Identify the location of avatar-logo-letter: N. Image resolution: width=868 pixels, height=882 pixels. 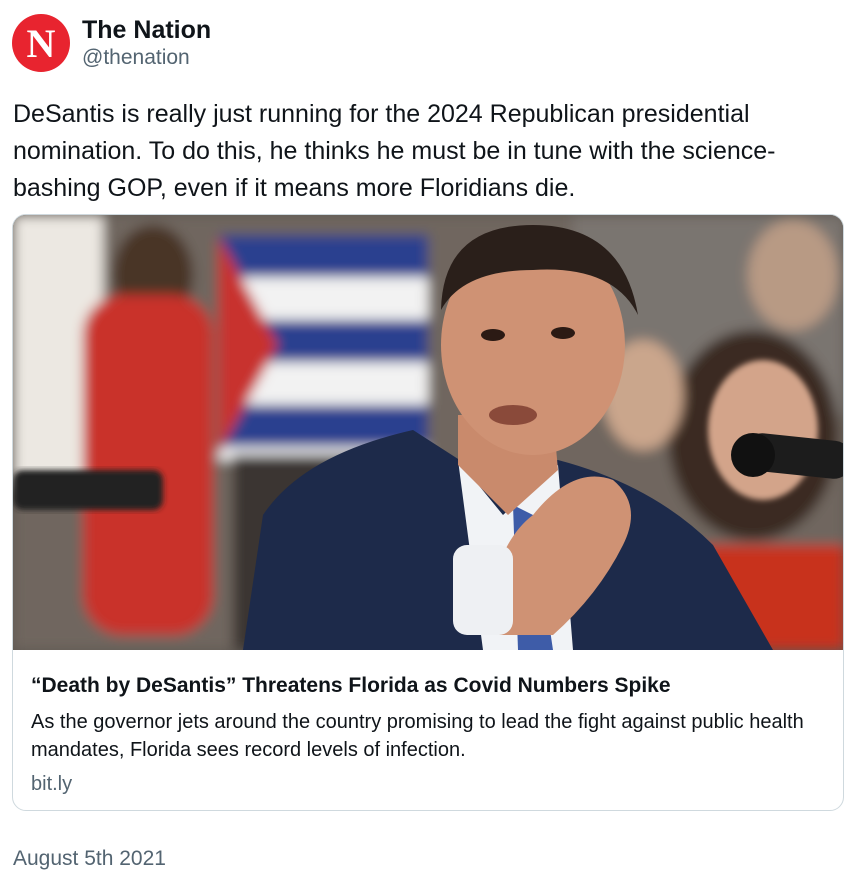
(41, 43).